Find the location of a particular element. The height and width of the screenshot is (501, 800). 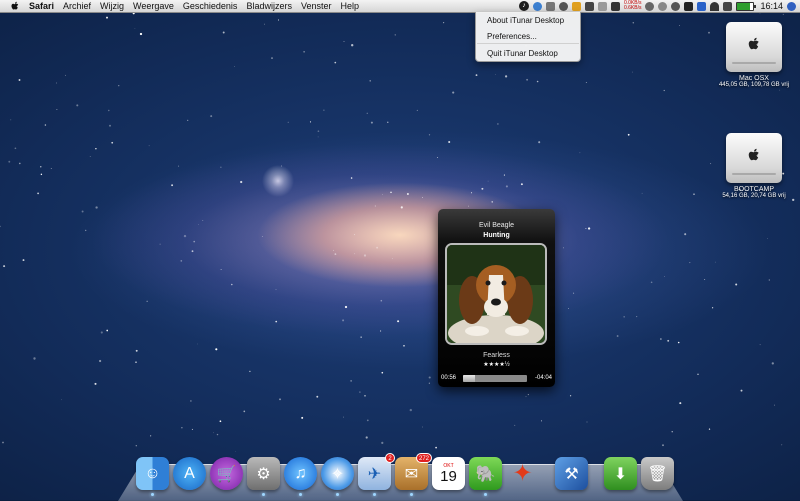

cloud-icon is located at coordinates (663, 6).